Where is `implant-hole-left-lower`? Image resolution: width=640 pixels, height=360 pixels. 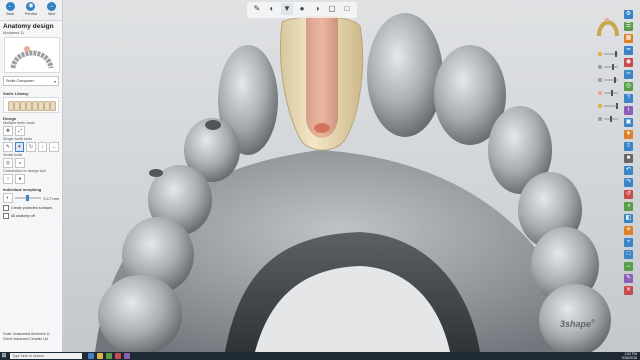
implant-hole-left-lower is located at coordinates (156, 173).